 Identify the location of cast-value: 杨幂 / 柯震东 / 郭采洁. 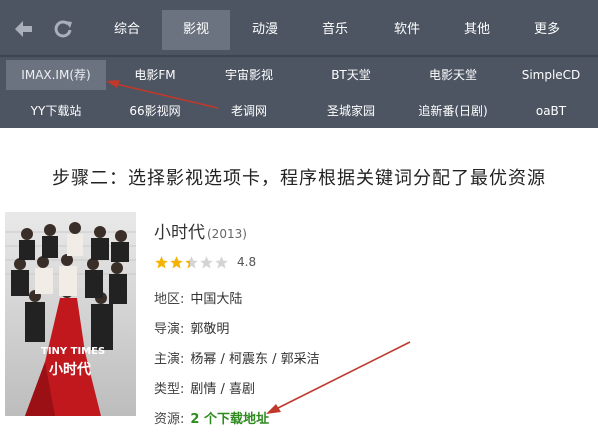
(255, 359).